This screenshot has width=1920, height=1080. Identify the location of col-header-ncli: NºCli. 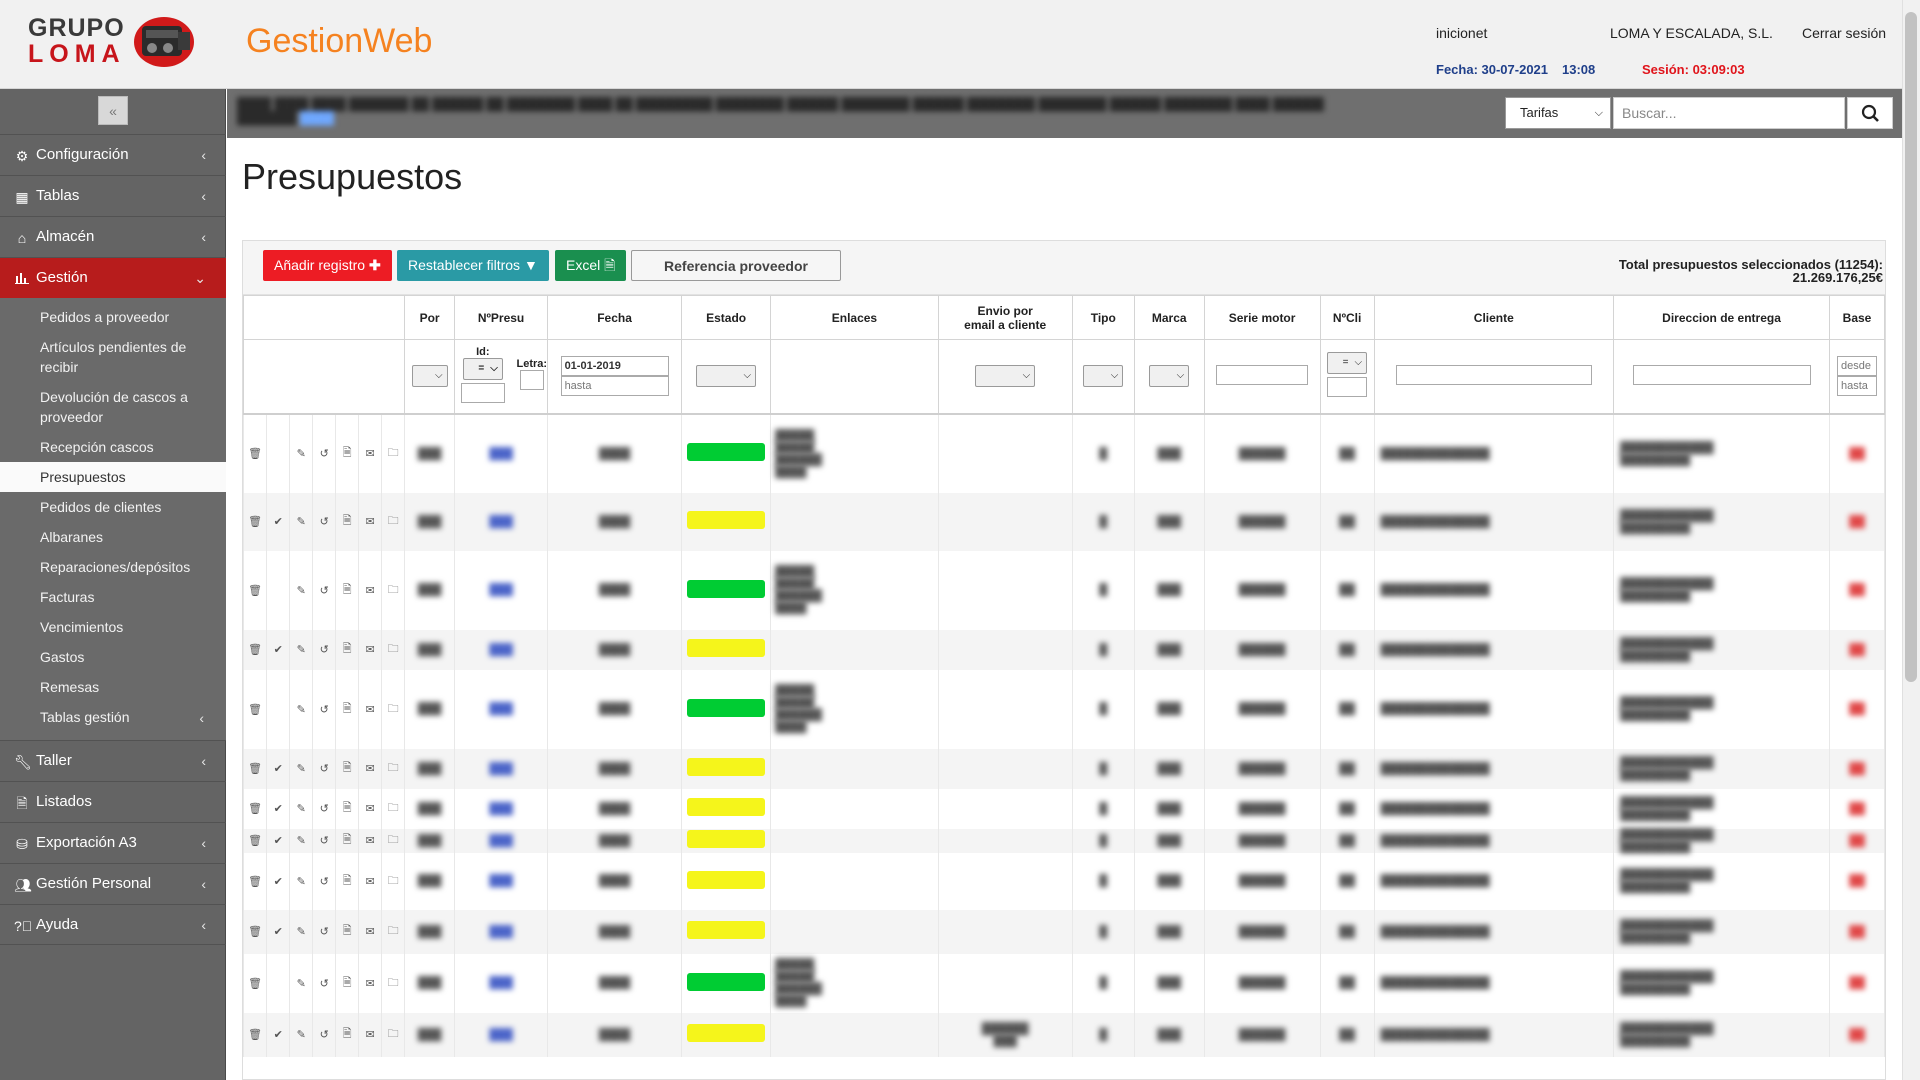
(1347, 317).